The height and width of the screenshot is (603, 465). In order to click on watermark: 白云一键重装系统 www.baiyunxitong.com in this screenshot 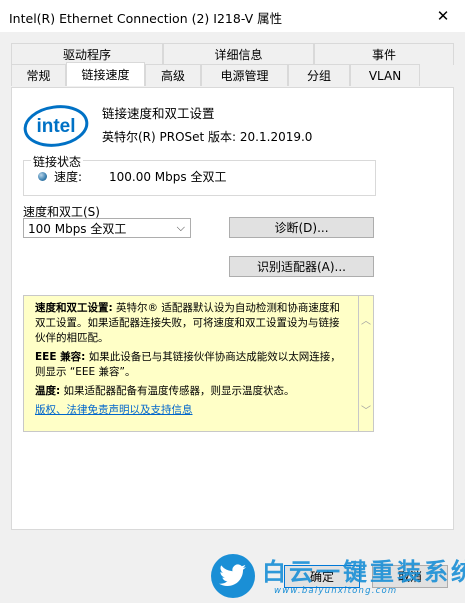, I will do `click(335, 576)`.